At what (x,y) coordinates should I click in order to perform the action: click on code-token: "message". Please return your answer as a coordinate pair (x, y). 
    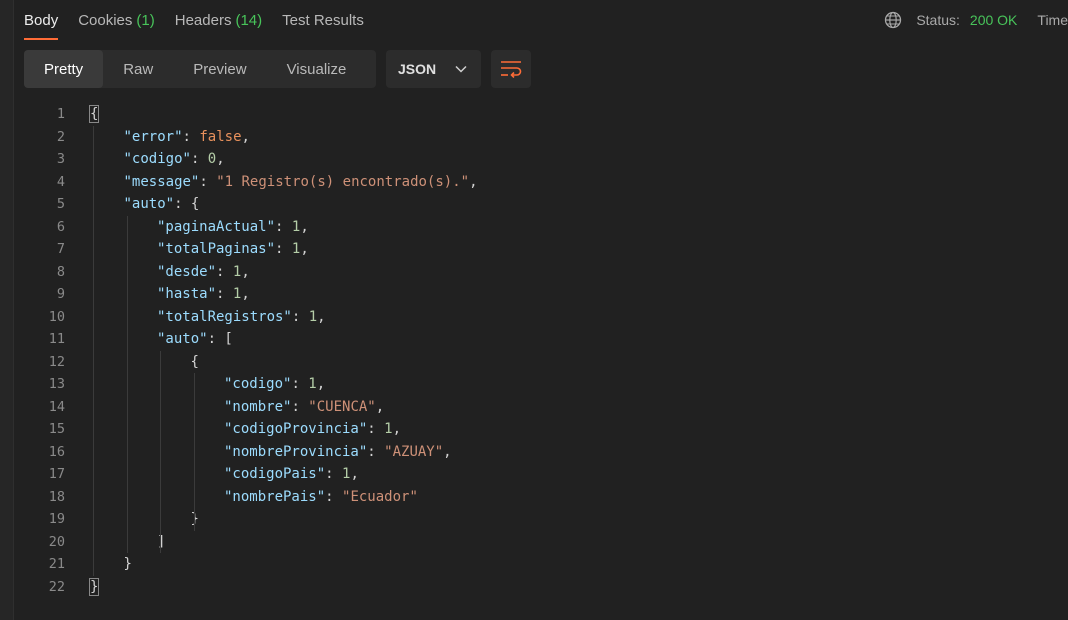
    Looking at the image, I should click on (161, 181).